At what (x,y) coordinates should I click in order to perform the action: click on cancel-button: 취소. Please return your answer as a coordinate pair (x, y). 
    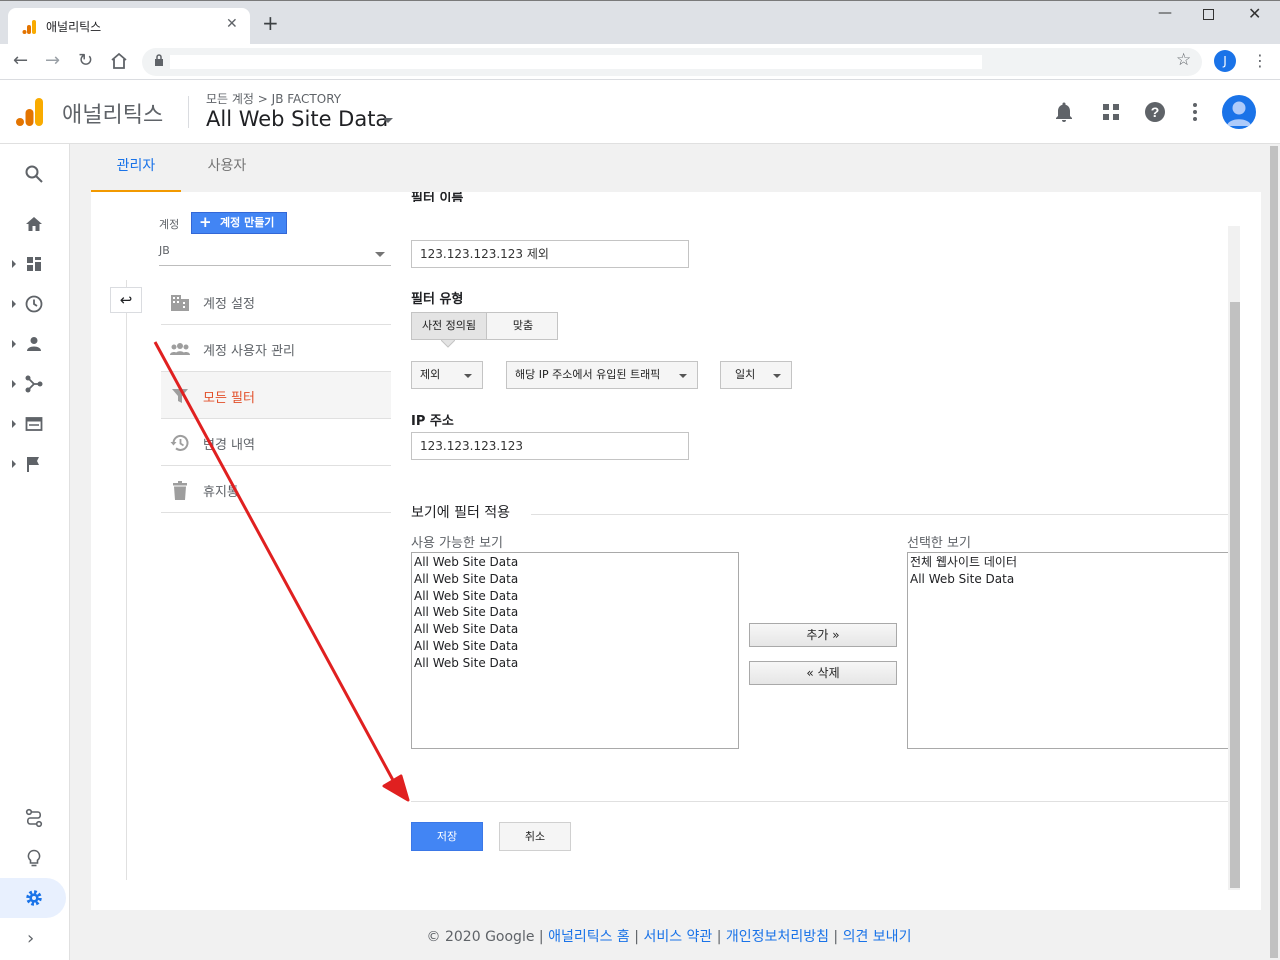
    Looking at the image, I should click on (535, 836).